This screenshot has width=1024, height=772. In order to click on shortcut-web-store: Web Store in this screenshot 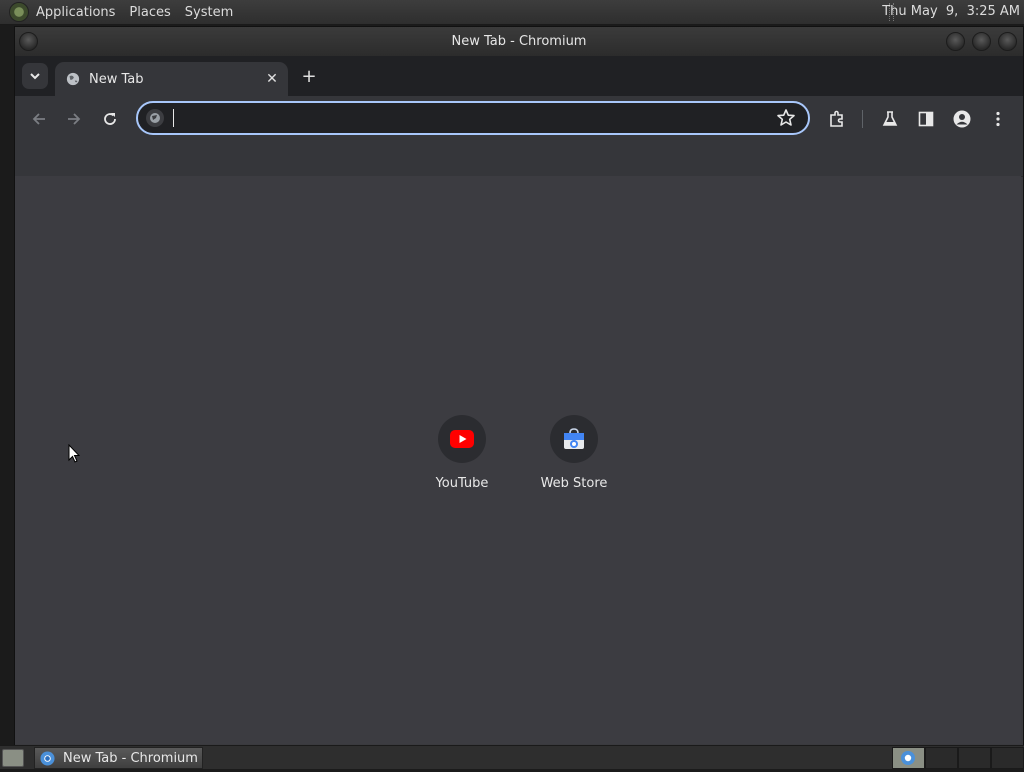, I will do `click(574, 453)`.